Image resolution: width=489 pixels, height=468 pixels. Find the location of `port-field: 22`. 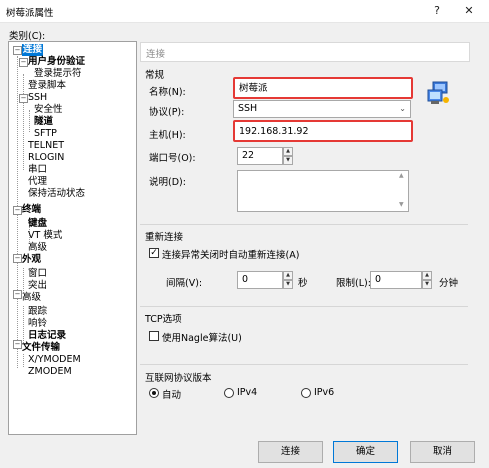

port-field: 22 is located at coordinates (260, 156).